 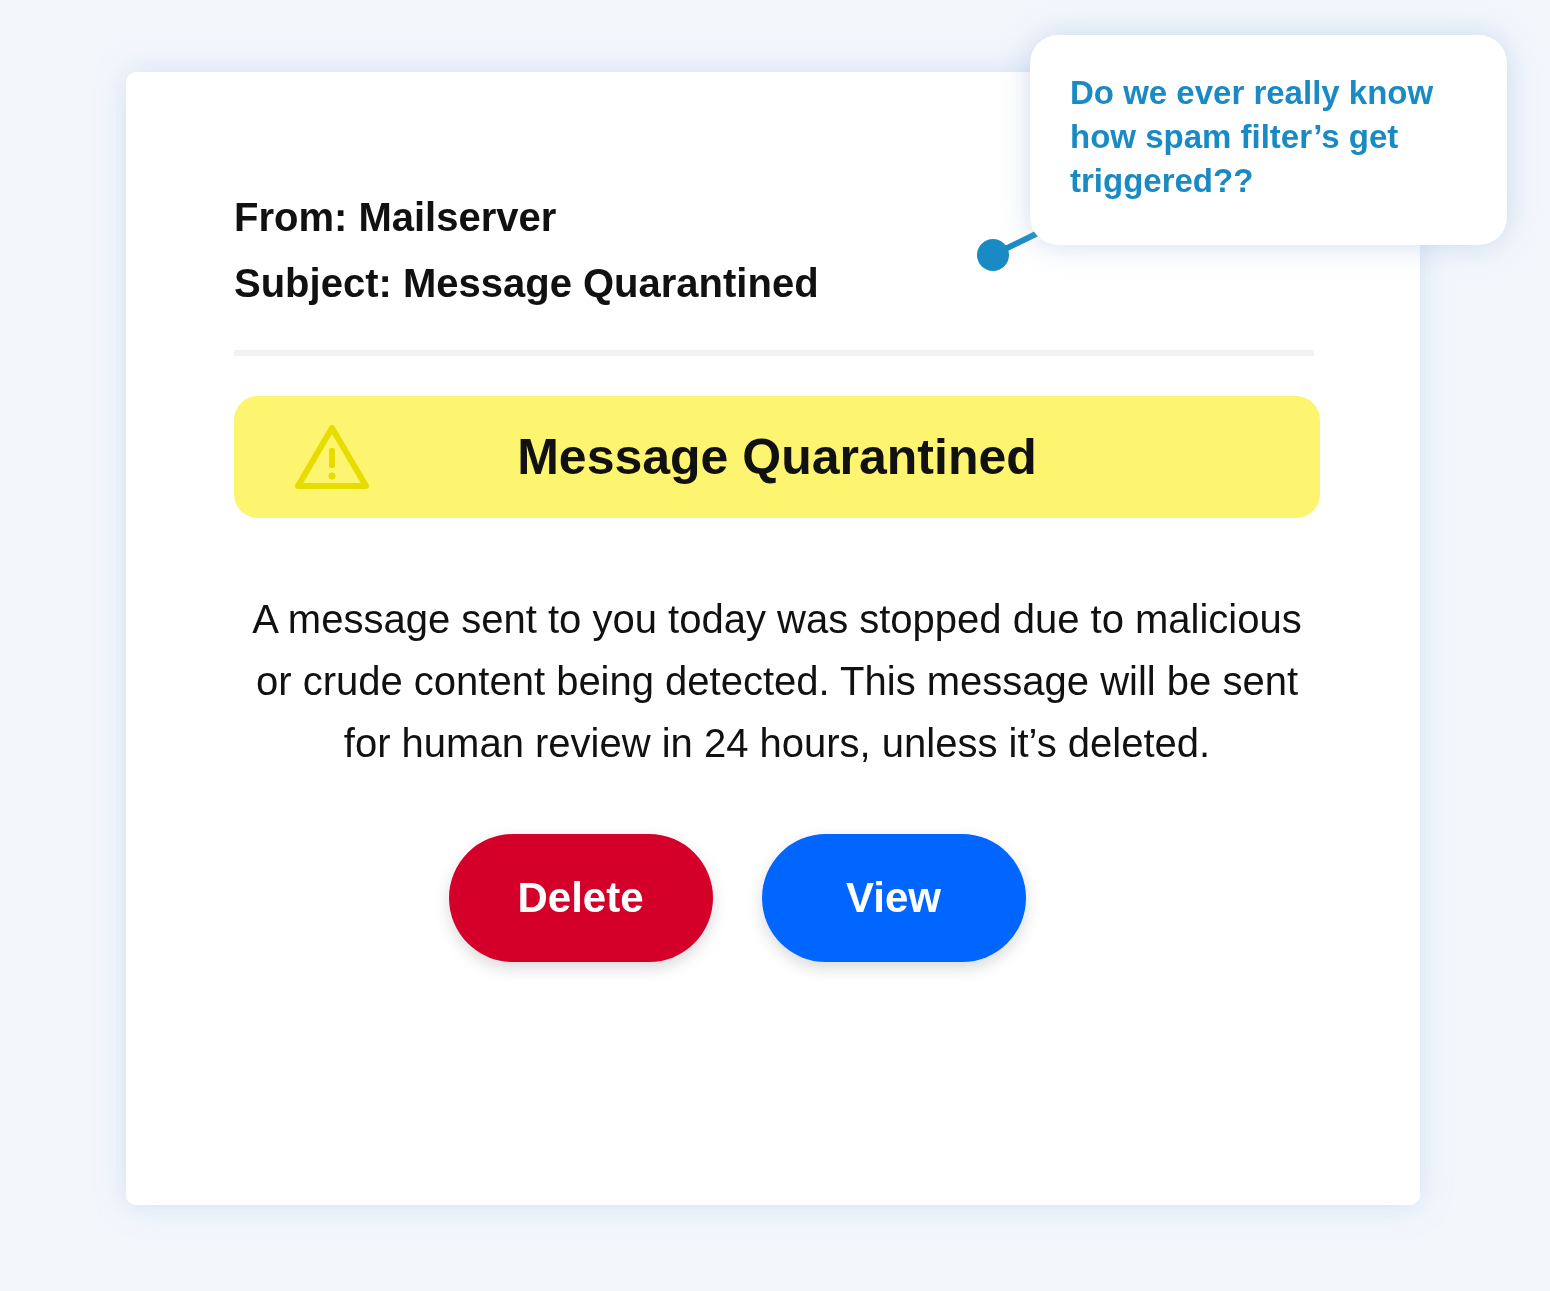 I want to click on view-button: View, so click(x=893, y=898).